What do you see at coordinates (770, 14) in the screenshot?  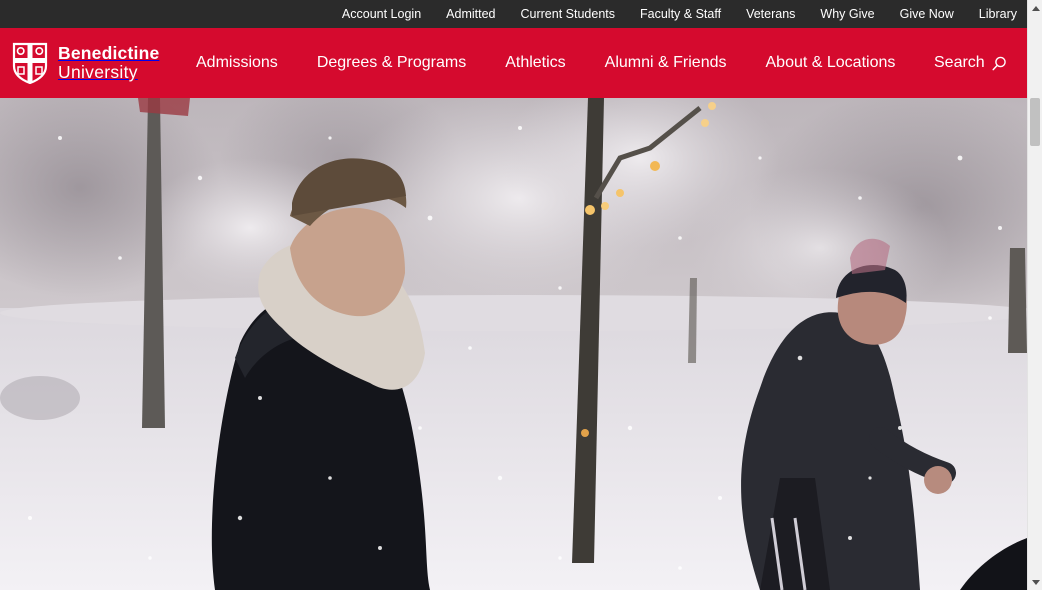 I see `utility-link-veterans: Veterans` at bounding box center [770, 14].